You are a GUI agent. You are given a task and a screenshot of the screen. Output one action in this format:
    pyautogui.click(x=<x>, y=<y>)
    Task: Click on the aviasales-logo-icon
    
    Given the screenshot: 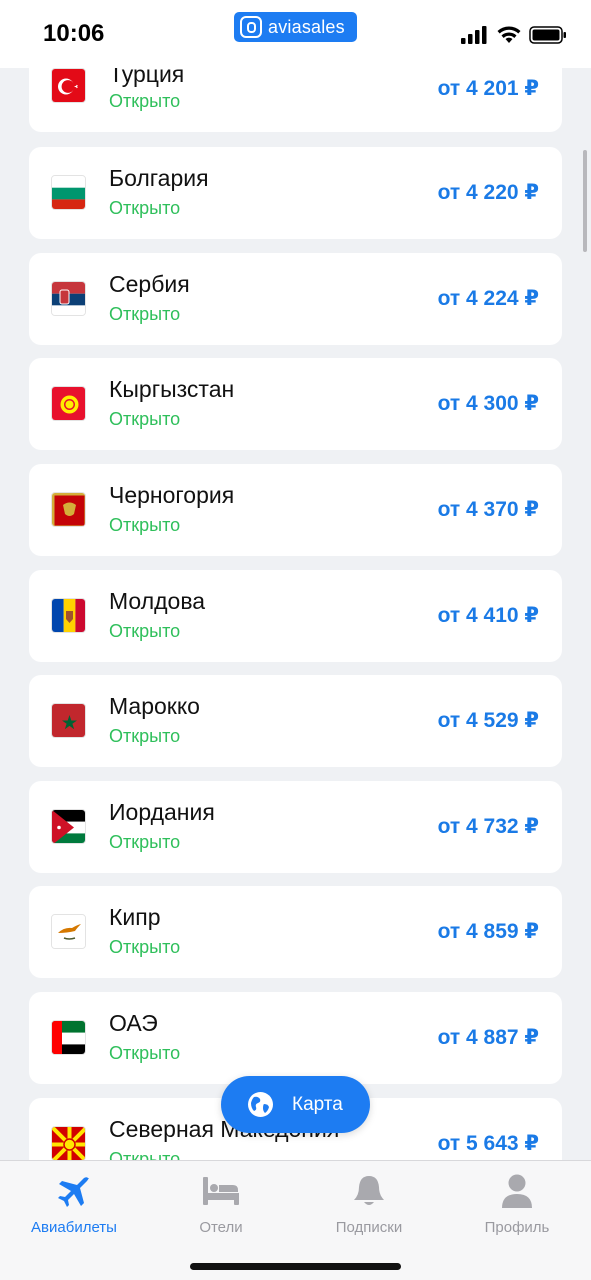 What is the action you would take?
    pyautogui.click(x=251, y=27)
    